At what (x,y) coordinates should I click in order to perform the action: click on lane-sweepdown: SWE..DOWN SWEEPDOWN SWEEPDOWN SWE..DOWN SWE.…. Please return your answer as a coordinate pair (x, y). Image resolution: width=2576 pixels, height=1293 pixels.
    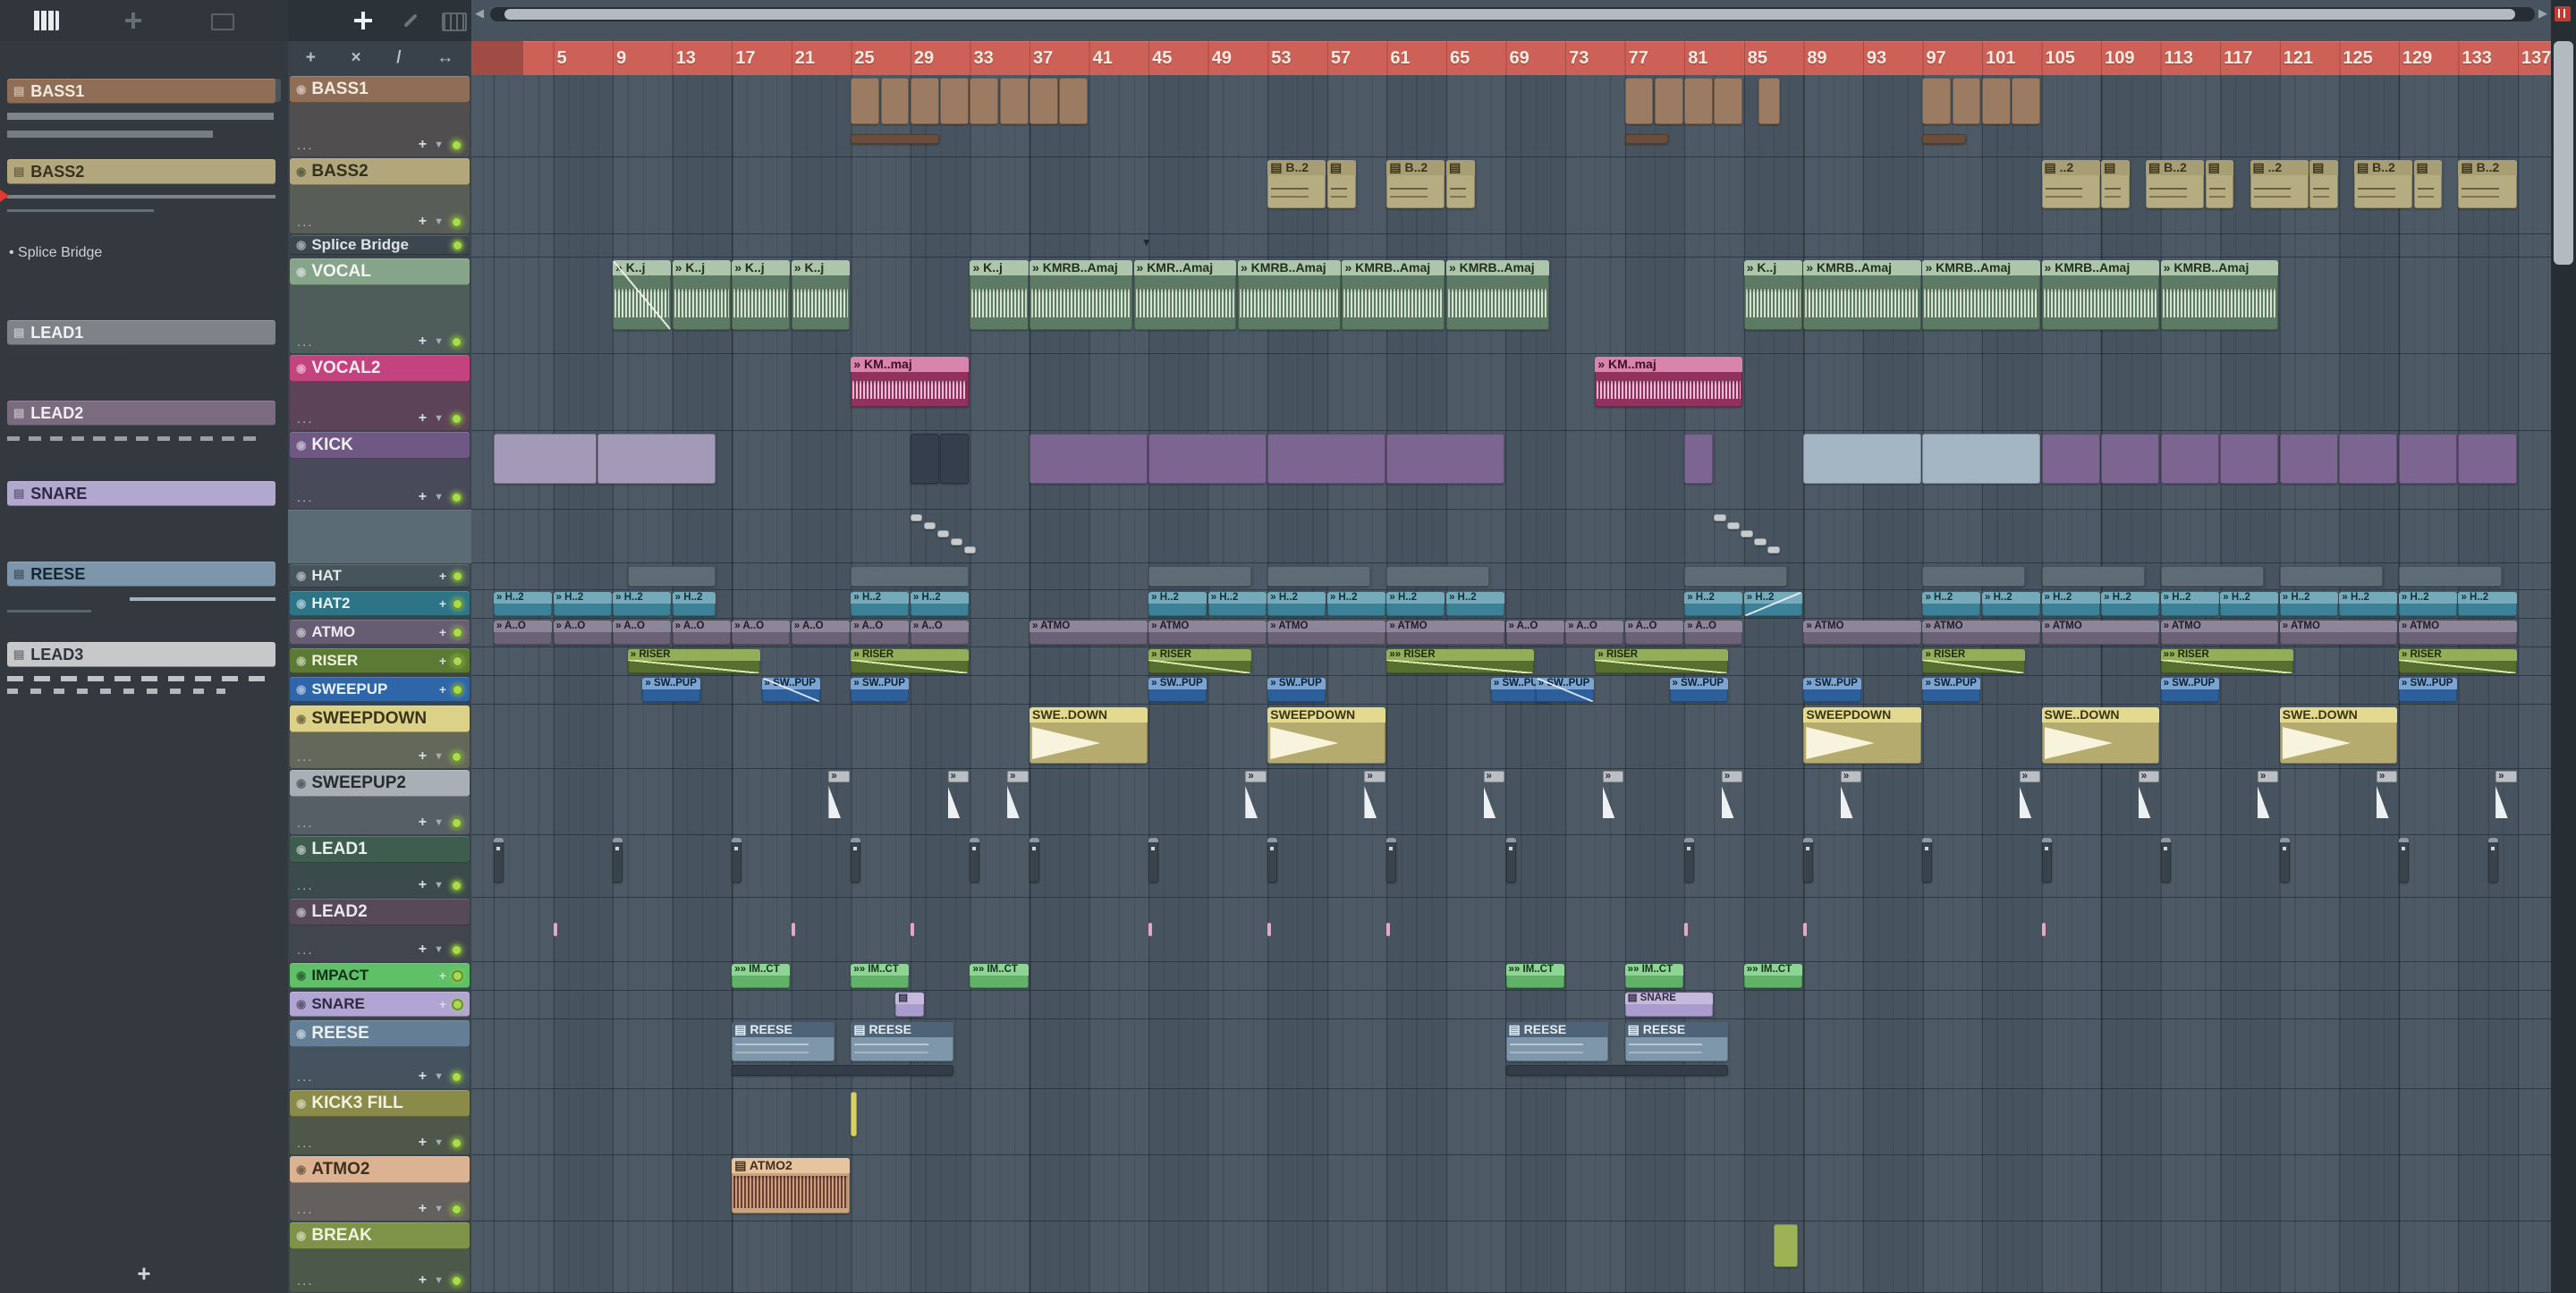
    Looking at the image, I should click on (1511, 737).